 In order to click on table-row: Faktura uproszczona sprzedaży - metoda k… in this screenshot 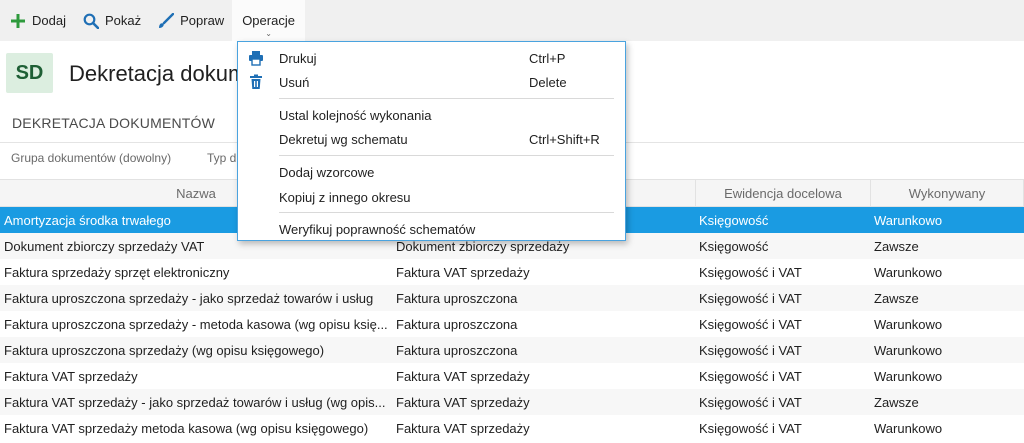, I will do `click(512, 324)`.